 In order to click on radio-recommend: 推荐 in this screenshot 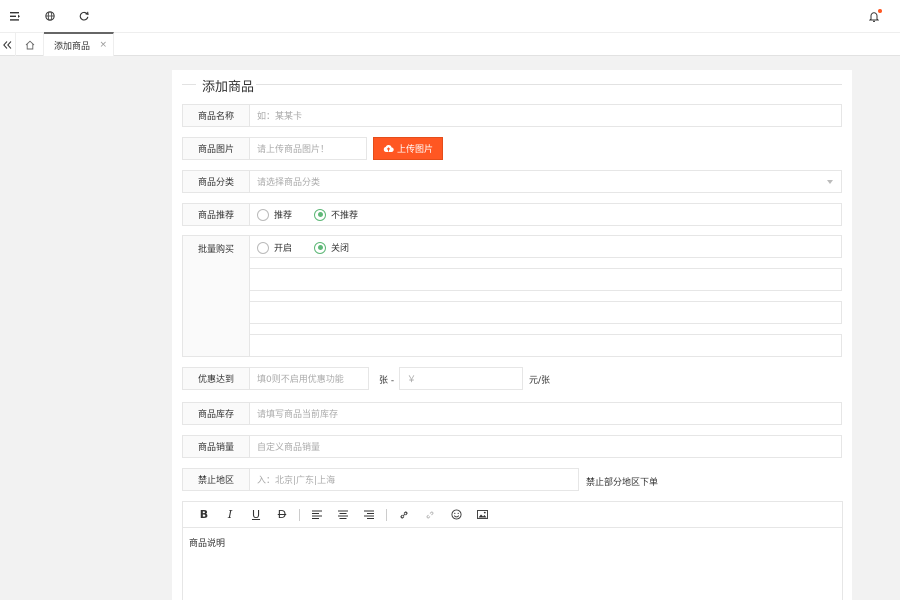, I will do `click(274, 214)`.